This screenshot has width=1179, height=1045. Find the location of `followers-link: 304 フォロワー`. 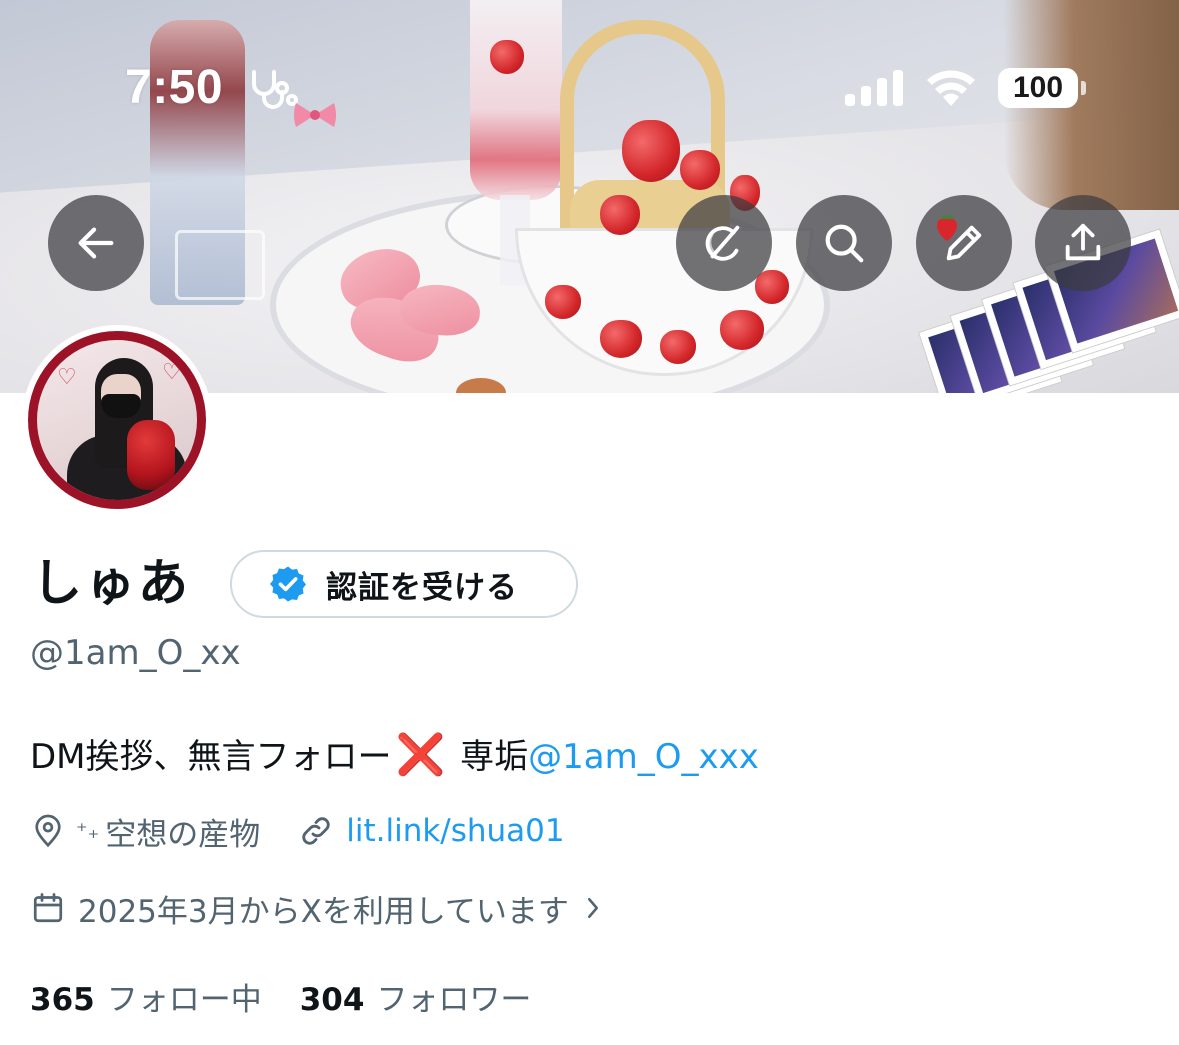

followers-link: 304 フォロワー is located at coordinates (416, 996).